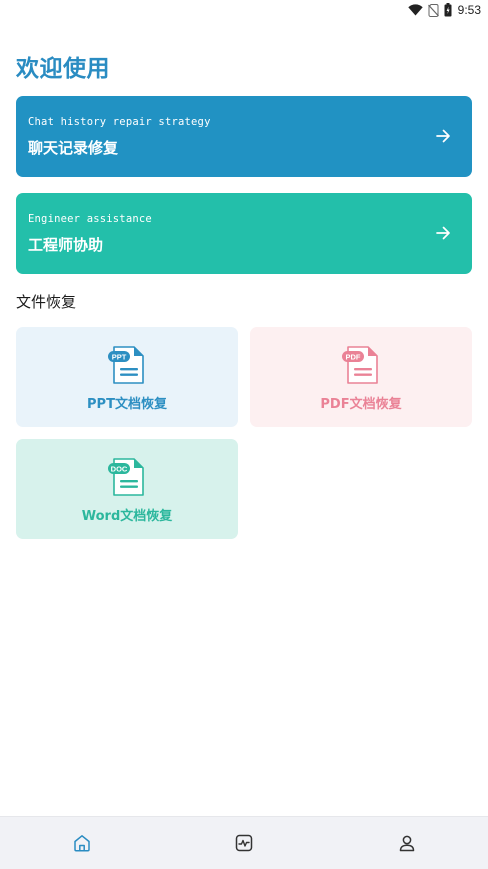 The width and height of the screenshot is (488, 869). I want to click on ppt-badge-text: PPT, so click(119, 357).